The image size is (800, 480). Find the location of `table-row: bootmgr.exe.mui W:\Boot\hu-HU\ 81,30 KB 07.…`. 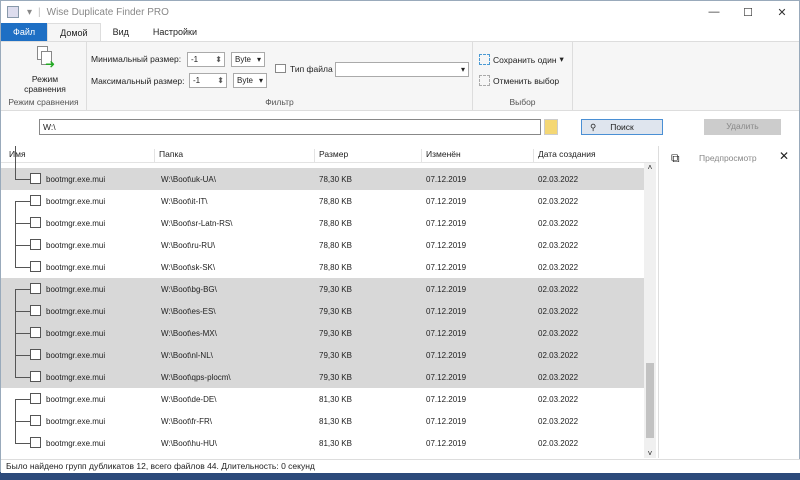

table-row: bootmgr.exe.mui W:\Boot\hu-HU\ 81,30 KB 07.… is located at coordinates (322, 443).